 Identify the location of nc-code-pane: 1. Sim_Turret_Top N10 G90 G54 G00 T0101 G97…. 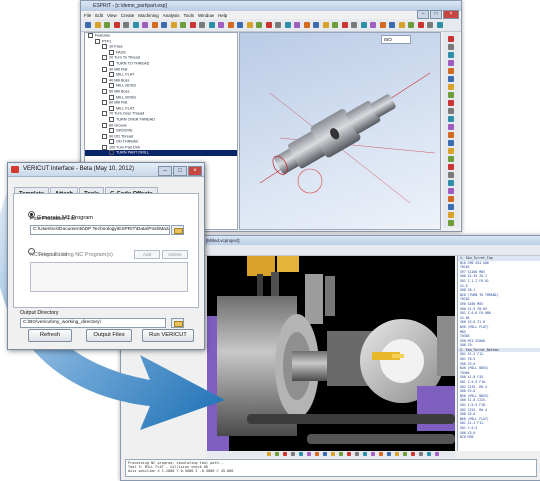
(498, 353).